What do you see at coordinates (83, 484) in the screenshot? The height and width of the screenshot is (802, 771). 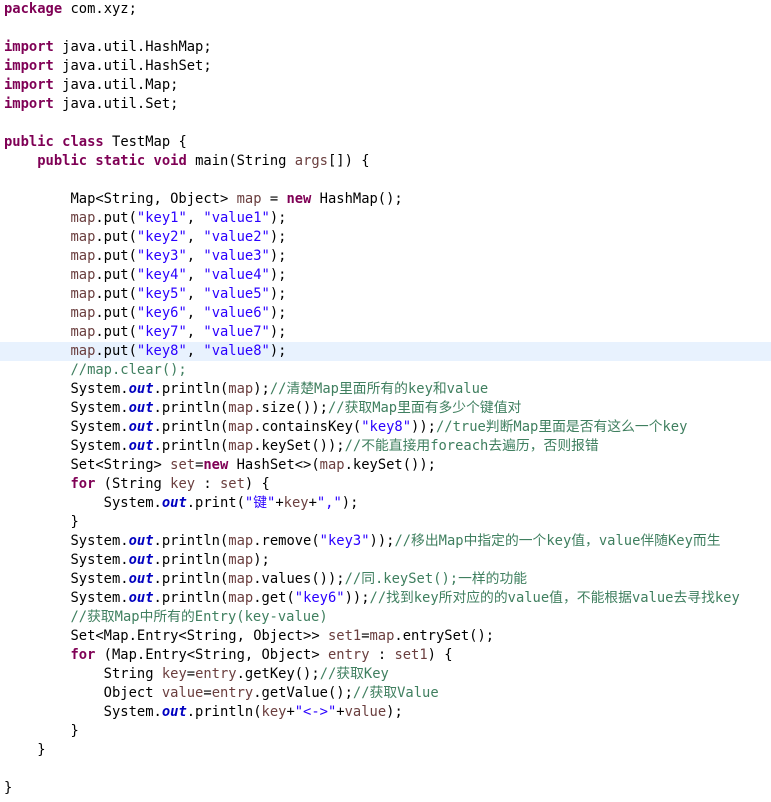 I see `keyword-token: for` at bounding box center [83, 484].